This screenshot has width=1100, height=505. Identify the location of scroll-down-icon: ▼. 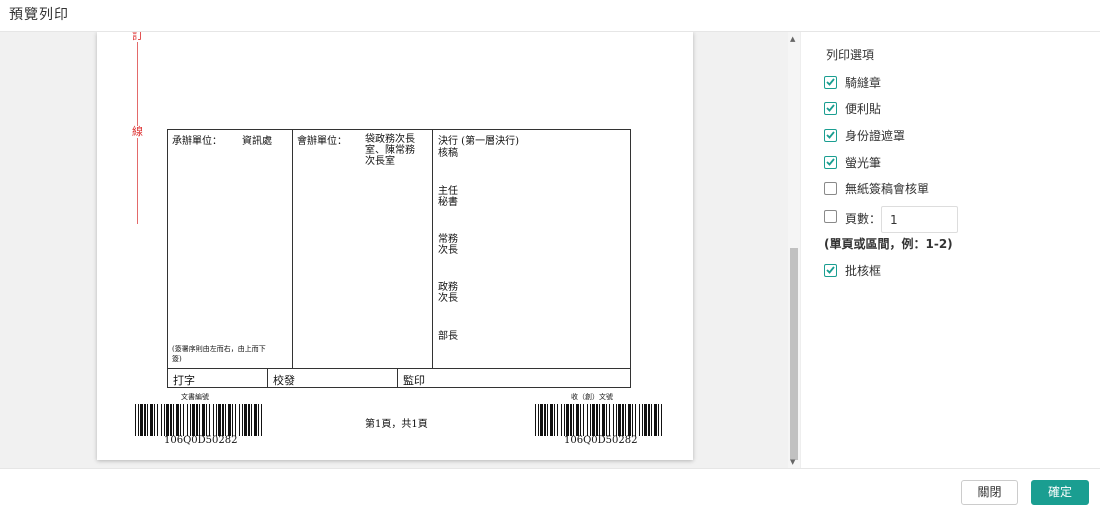
(792, 462).